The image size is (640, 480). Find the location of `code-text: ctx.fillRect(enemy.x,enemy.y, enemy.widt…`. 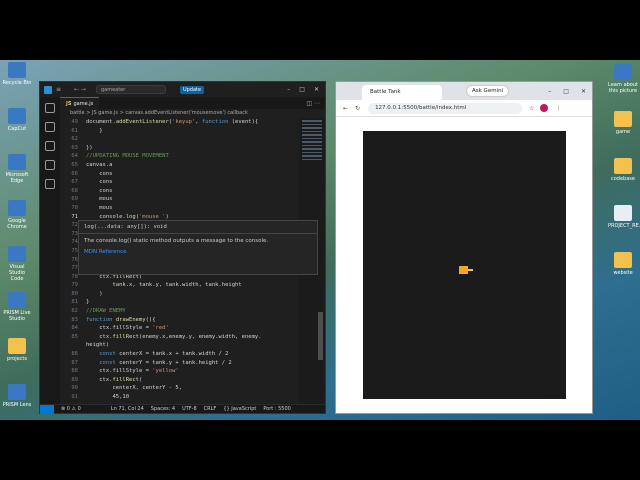

code-text: ctx.fillRect(enemy.x,enemy.y, enemy.widt… is located at coordinates (174, 336).